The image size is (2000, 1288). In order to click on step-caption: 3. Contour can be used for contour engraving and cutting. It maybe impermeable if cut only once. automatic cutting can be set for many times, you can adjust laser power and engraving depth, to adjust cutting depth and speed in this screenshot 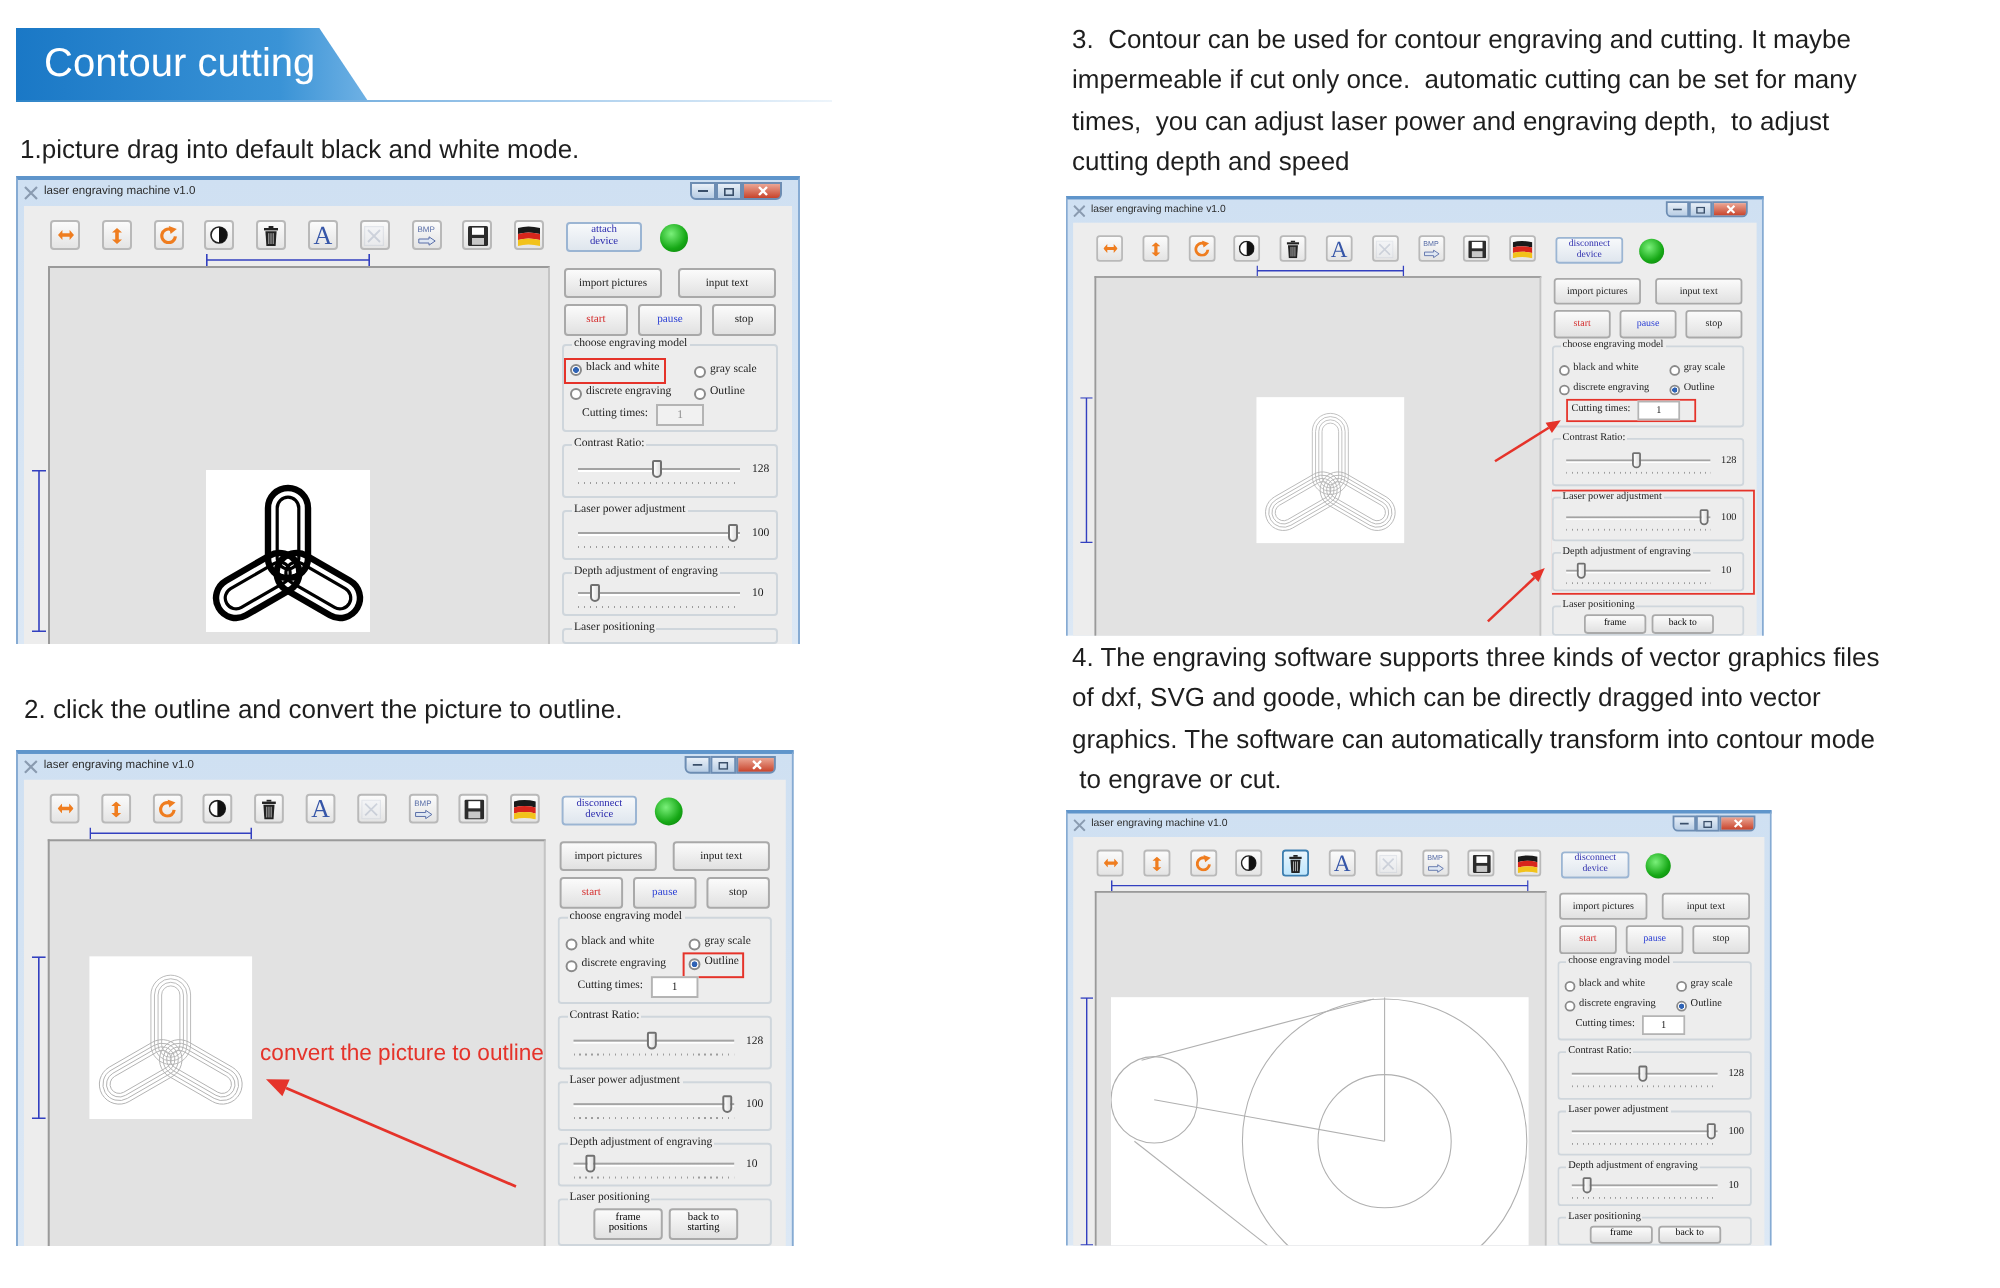, I will do `click(1464, 101)`.